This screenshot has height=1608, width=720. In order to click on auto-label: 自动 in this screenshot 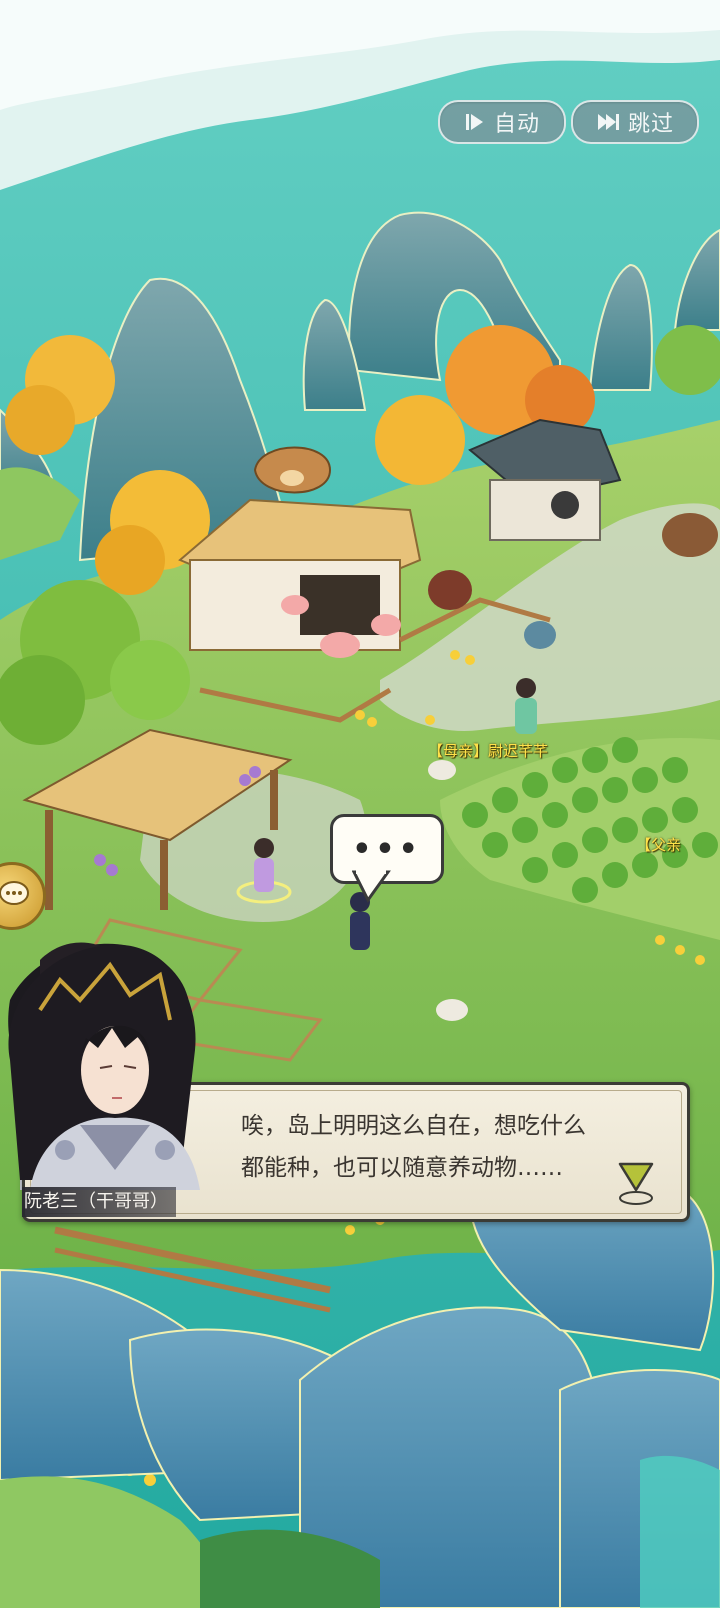, I will do `click(516, 124)`.